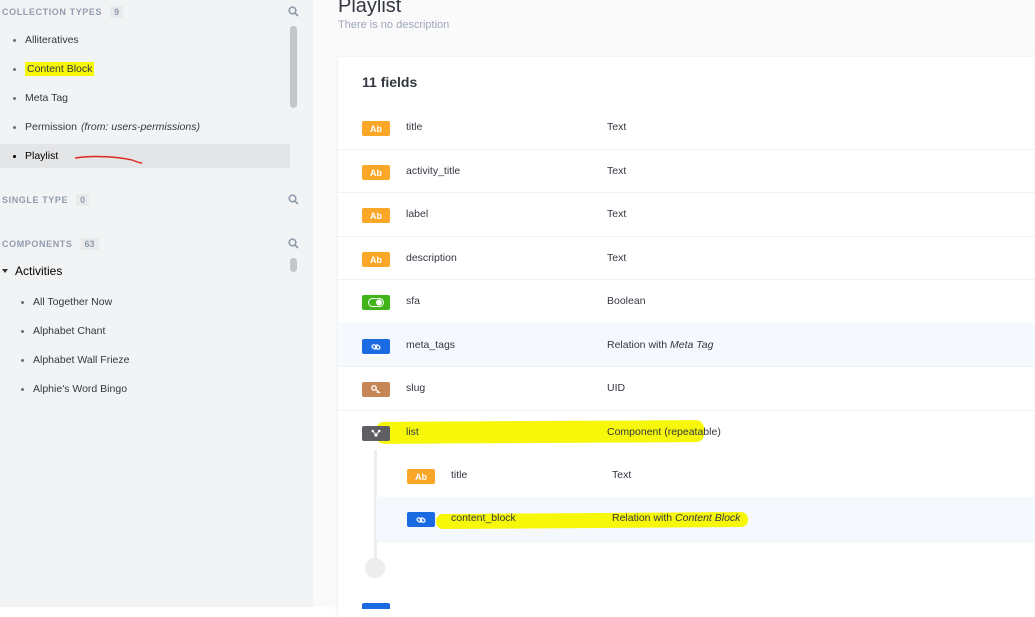  I want to click on relation-target: Meta Tag, so click(692, 345).